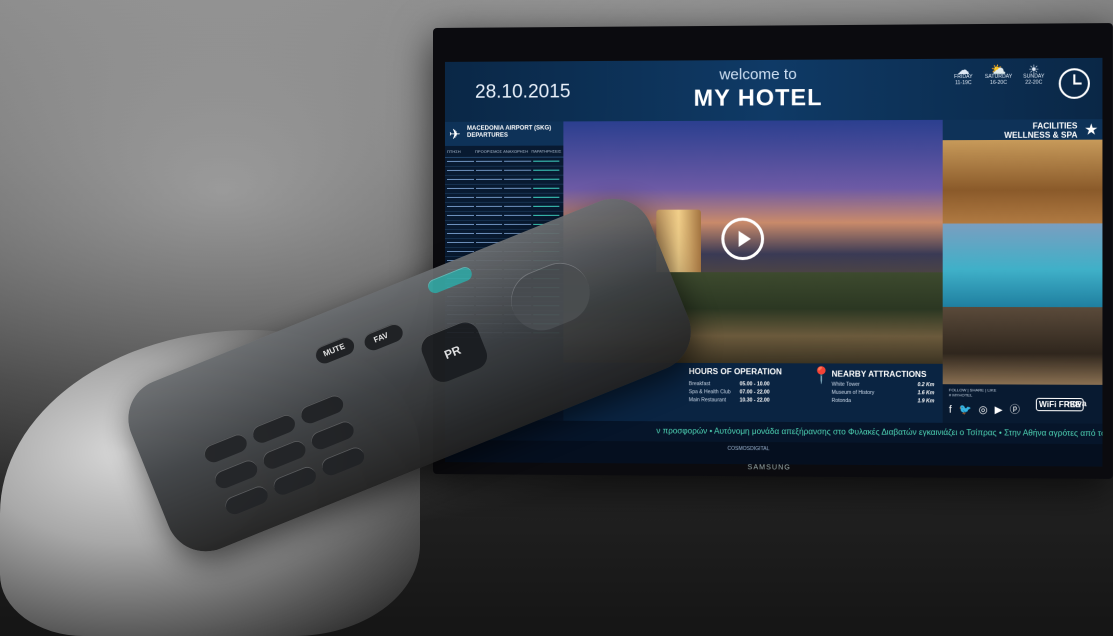 The height and width of the screenshot is (636, 1113). What do you see at coordinates (1034, 69) in the screenshot?
I see `sun-icon: ☀` at bounding box center [1034, 69].